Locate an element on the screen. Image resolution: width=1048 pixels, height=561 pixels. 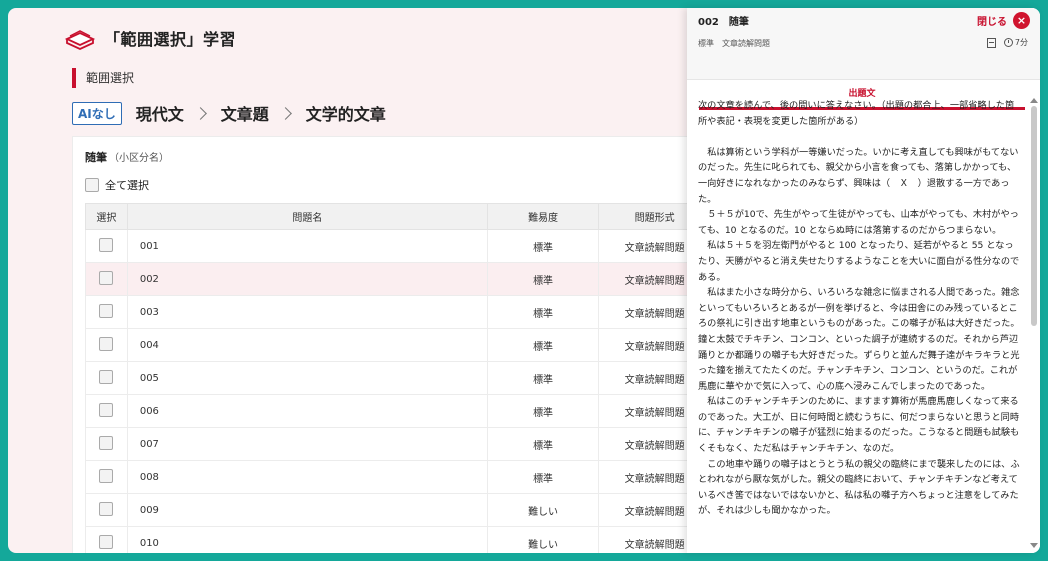
problem-name: 010 is located at coordinates (307, 539).